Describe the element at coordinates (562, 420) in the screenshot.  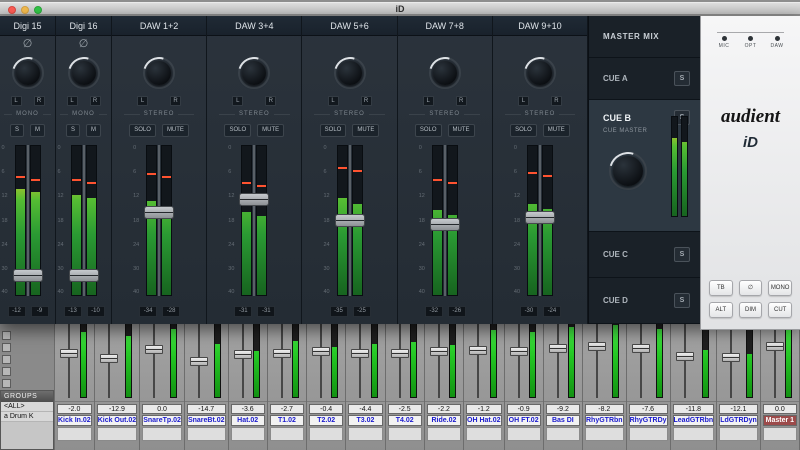
I see `pt-track-name: Bas DI` at that location.